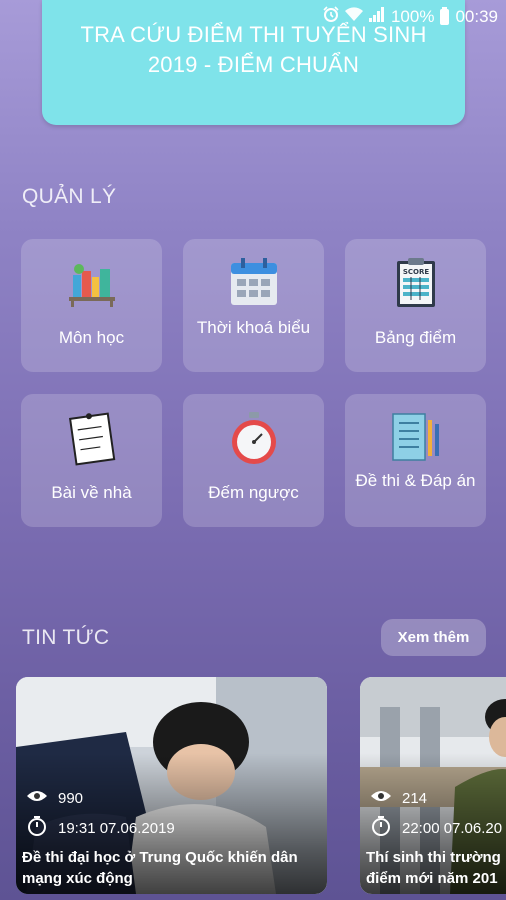  Describe the element at coordinates (331, 16) in the screenshot. I see `alarm-icon` at that location.